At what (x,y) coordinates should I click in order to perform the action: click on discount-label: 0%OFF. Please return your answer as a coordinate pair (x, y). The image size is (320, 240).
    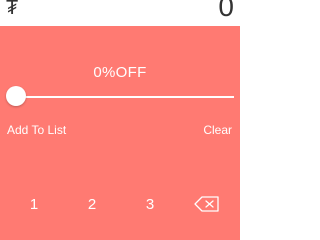
    Looking at the image, I should click on (120, 72).